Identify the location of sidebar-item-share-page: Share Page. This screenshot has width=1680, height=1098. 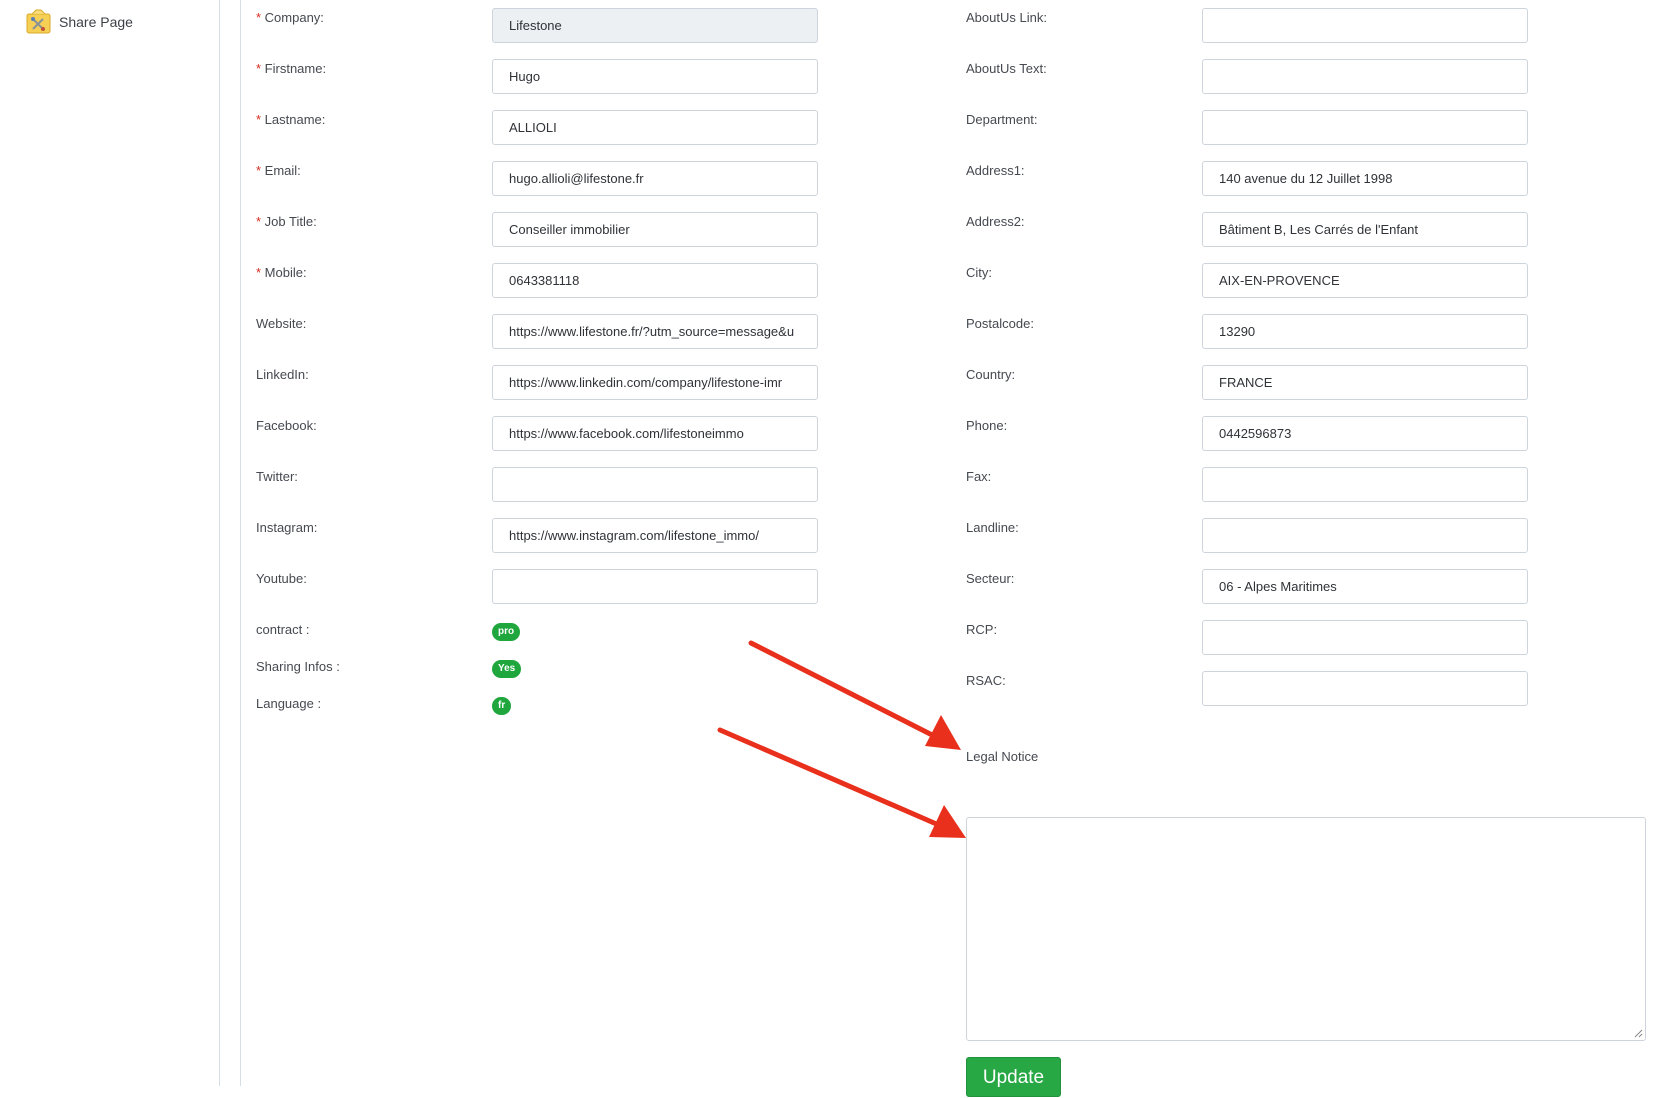
(79, 21).